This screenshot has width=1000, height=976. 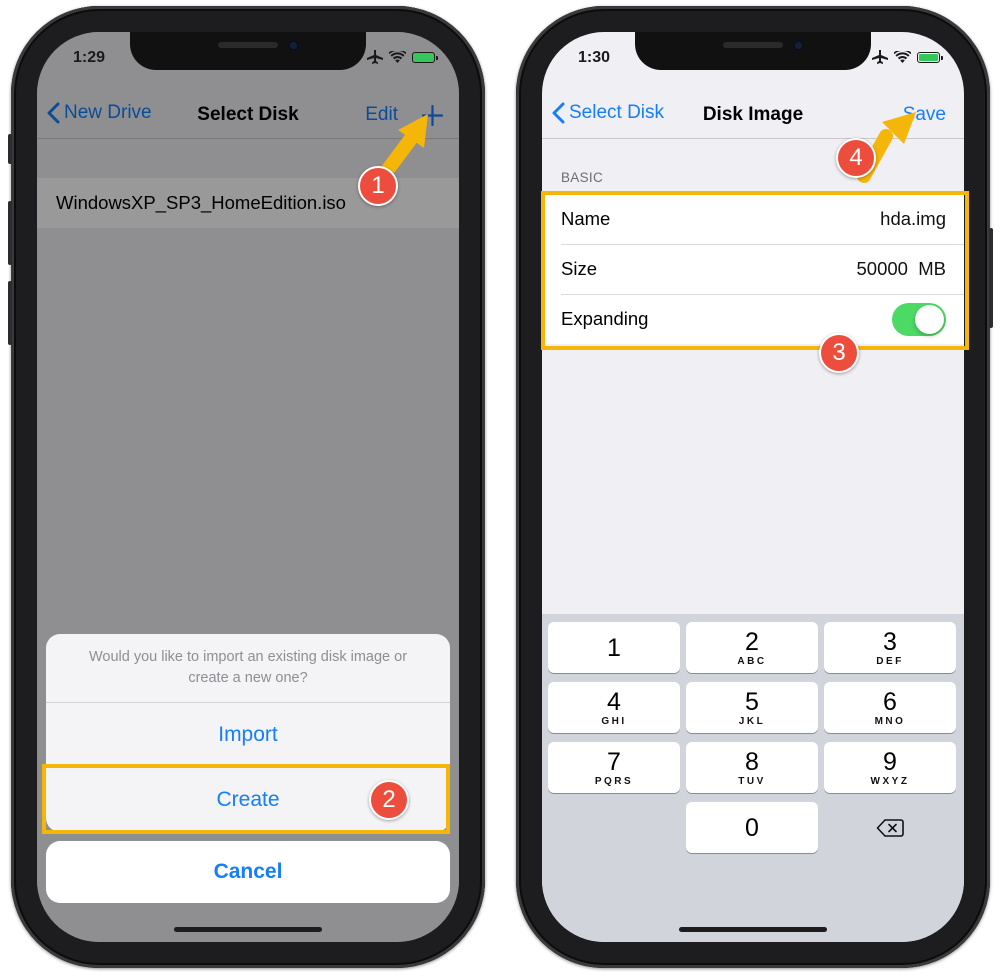 What do you see at coordinates (614, 767) in the screenshot?
I see `key-7: 7 PQRS` at bounding box center [614, 767].